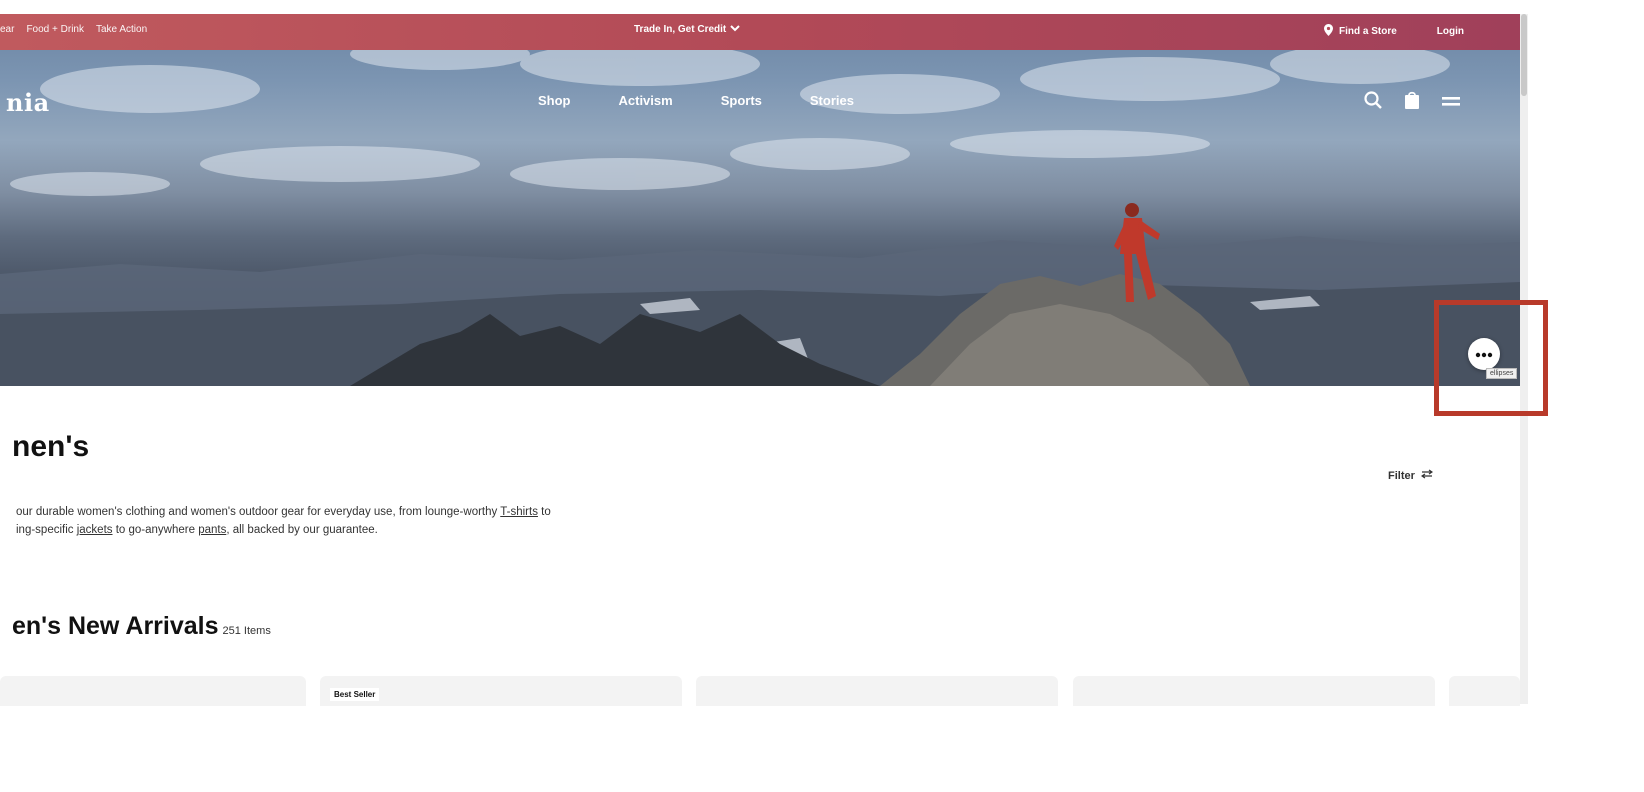  I want to click on find-store-label: Find a Store, so click(1367, 31).